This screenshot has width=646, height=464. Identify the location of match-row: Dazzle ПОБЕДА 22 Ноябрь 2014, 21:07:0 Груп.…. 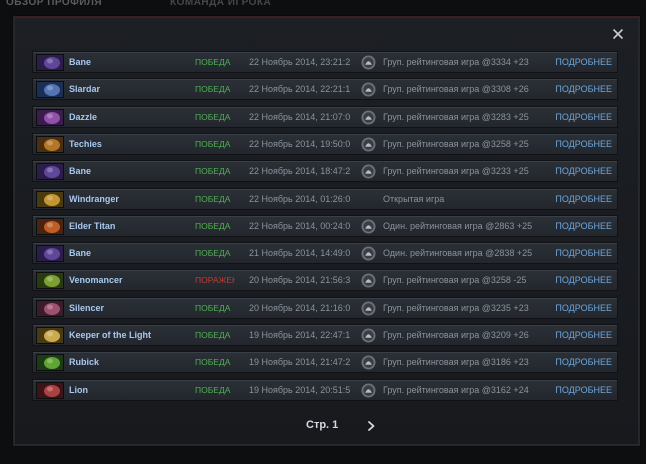
(325, 116).